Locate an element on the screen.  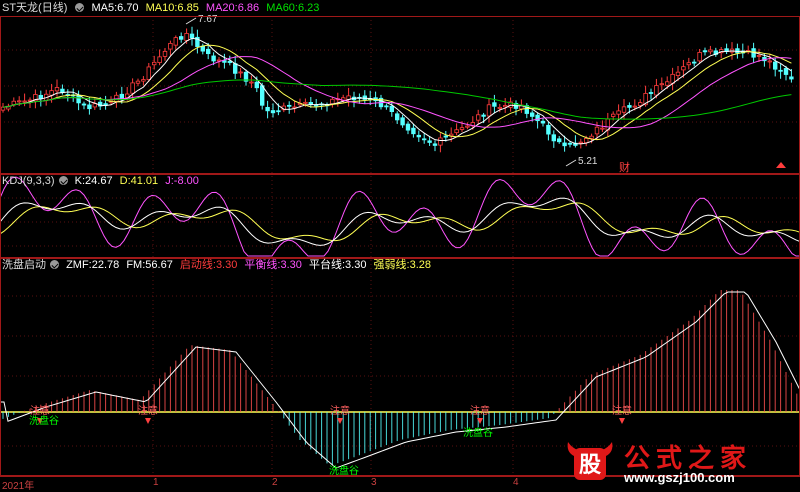
low-price-label: 5.21 is located at coordinates (588, 161).